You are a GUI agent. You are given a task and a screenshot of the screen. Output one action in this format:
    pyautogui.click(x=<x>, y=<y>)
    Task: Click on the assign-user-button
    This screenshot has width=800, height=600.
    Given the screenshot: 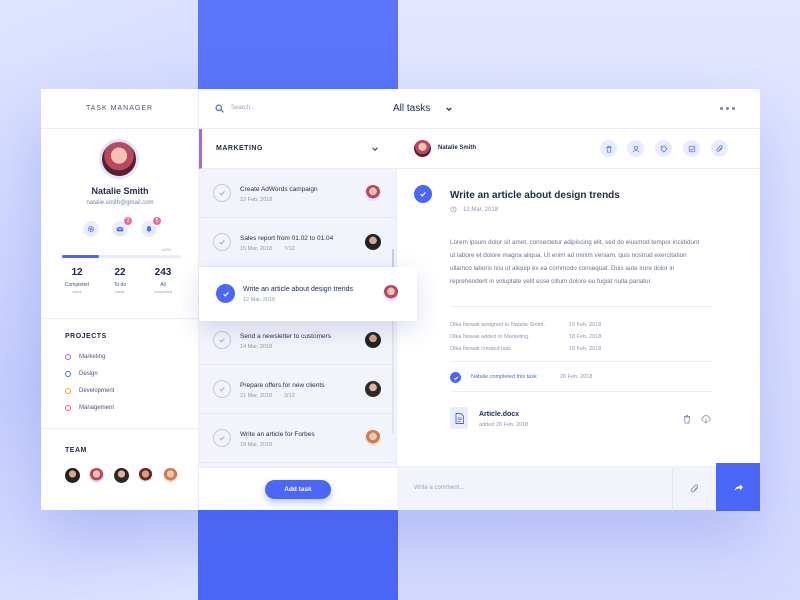 What is the action you would take?
    pyautogui.click(x=635, y=148)
    